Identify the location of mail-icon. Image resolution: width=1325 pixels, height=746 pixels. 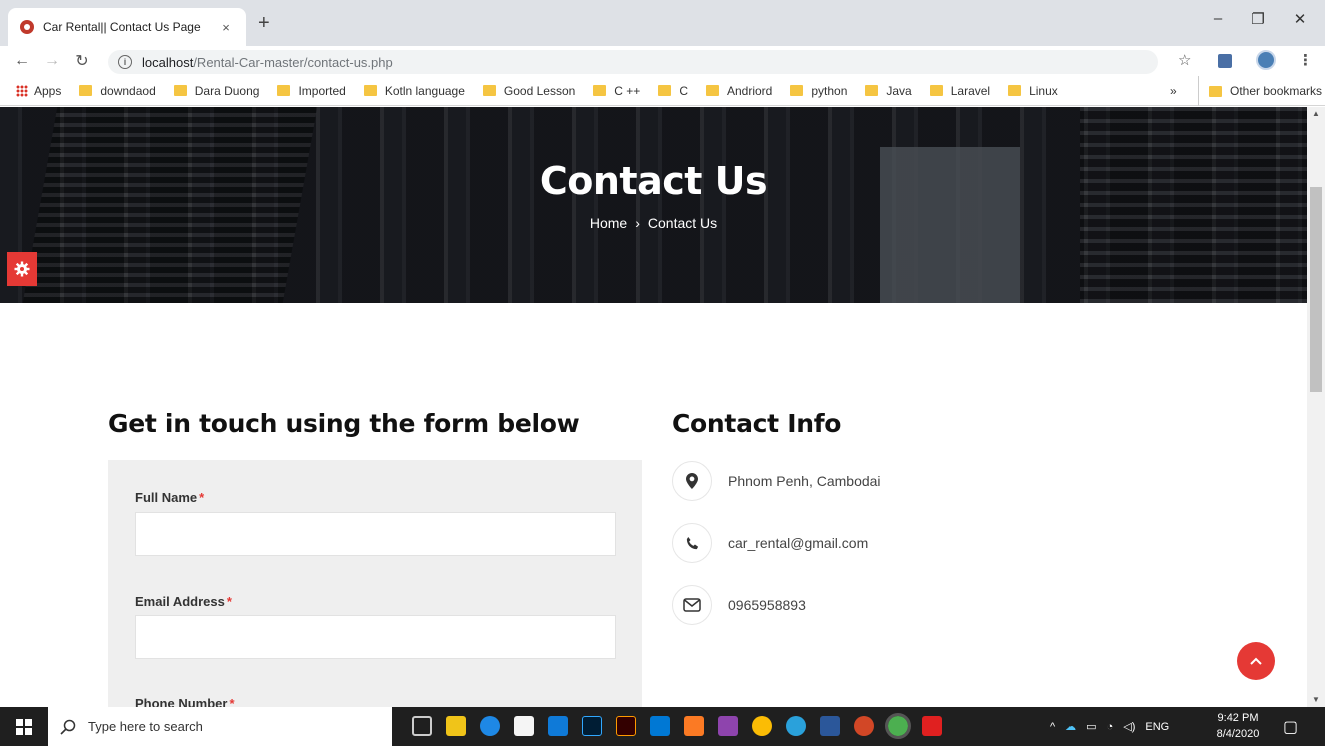
(558, 726).